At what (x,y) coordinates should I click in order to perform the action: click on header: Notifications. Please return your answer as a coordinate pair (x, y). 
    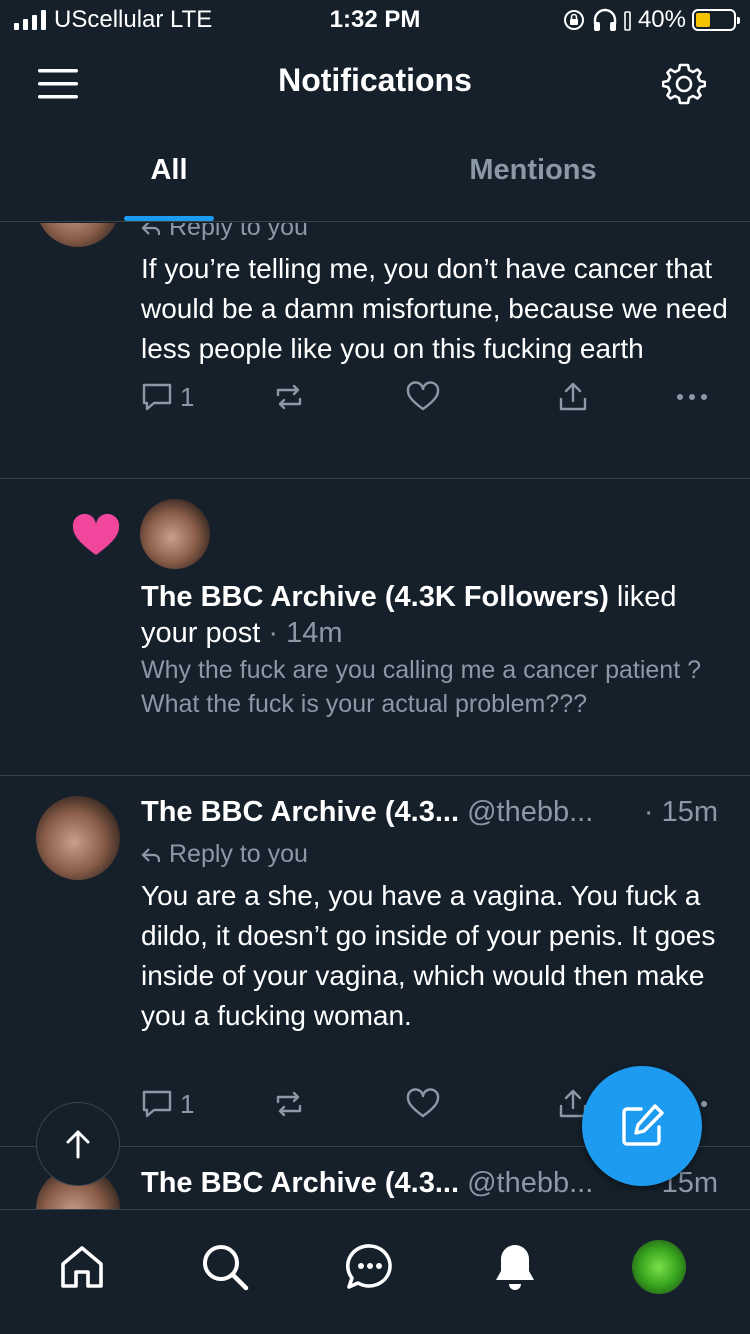
    Looking at the image, I should click on (375, 82).